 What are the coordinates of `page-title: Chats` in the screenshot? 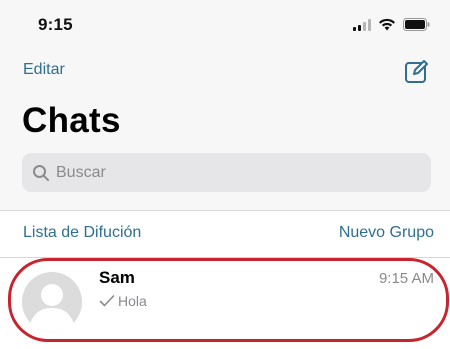 It's located at (71, 120).